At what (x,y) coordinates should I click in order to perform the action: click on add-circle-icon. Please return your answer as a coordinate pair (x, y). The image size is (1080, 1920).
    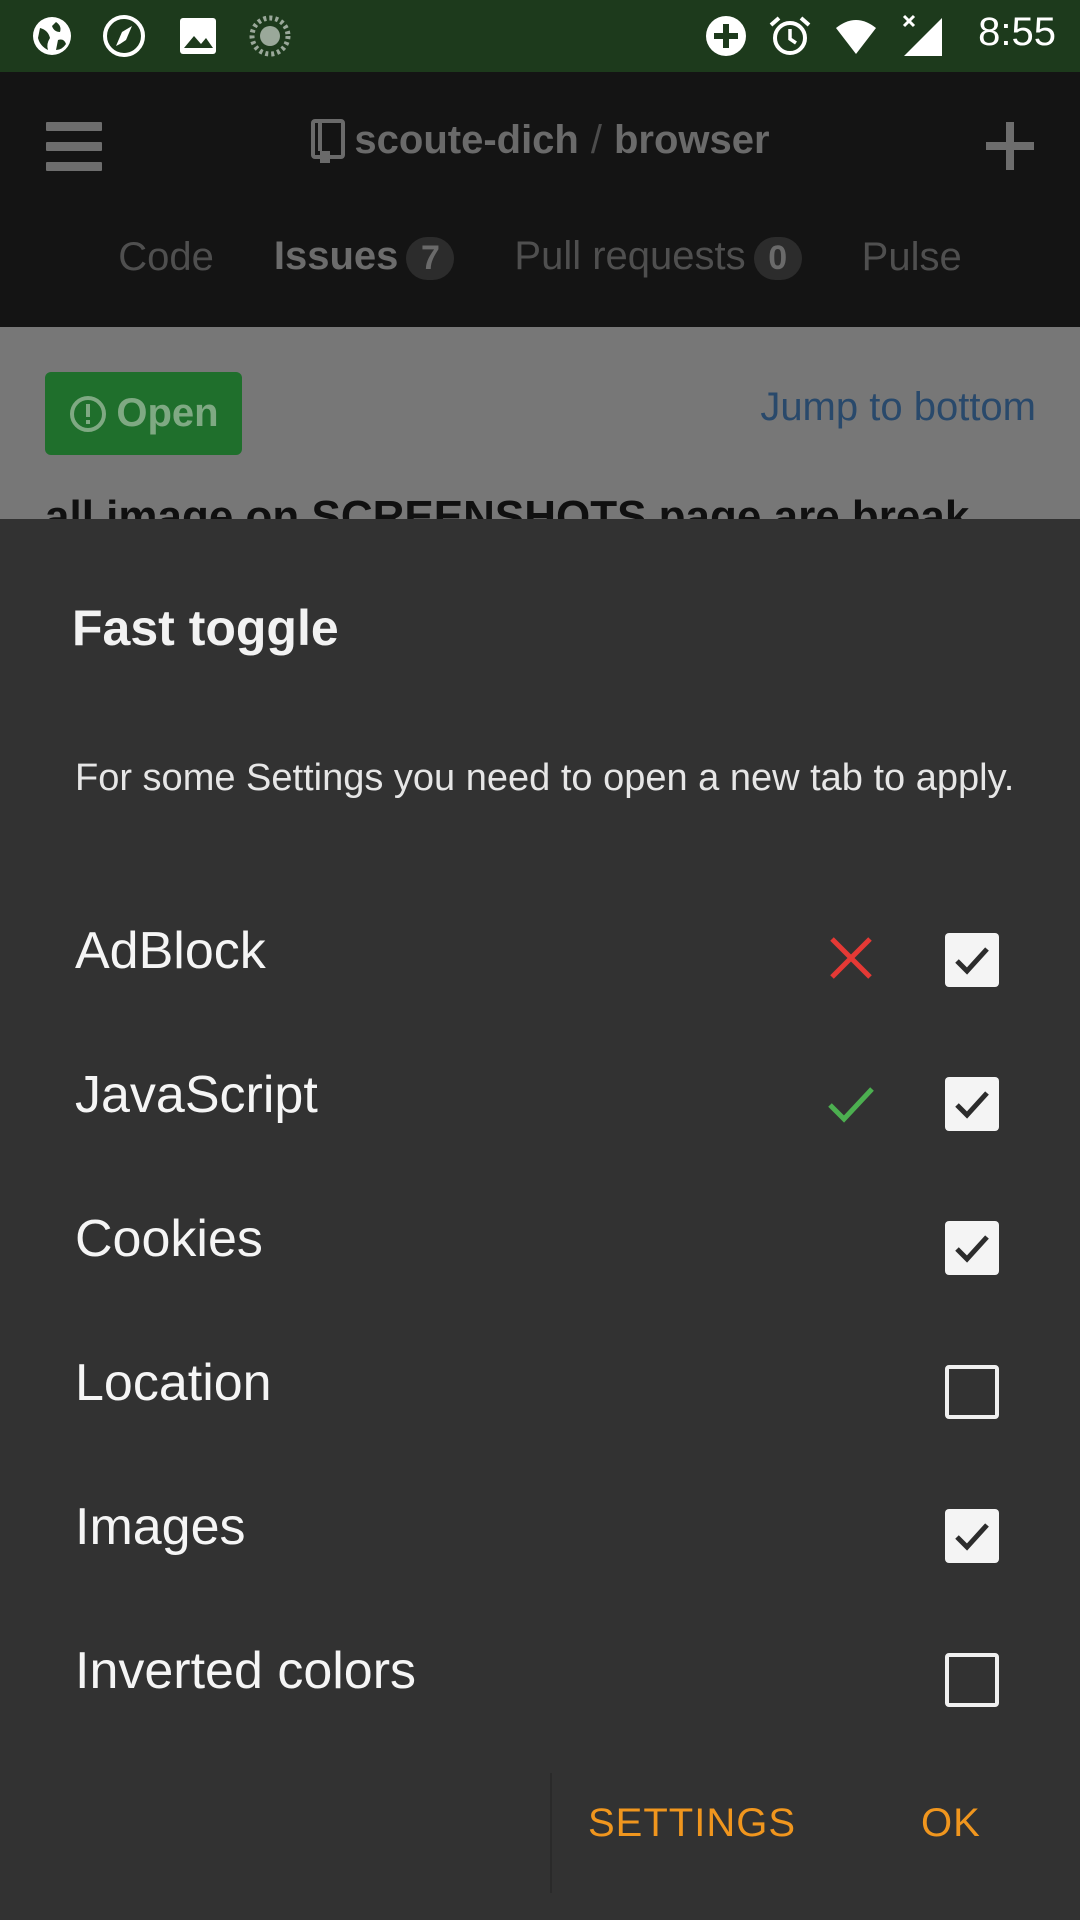
    Looking at the image, I should click on (726, 36).